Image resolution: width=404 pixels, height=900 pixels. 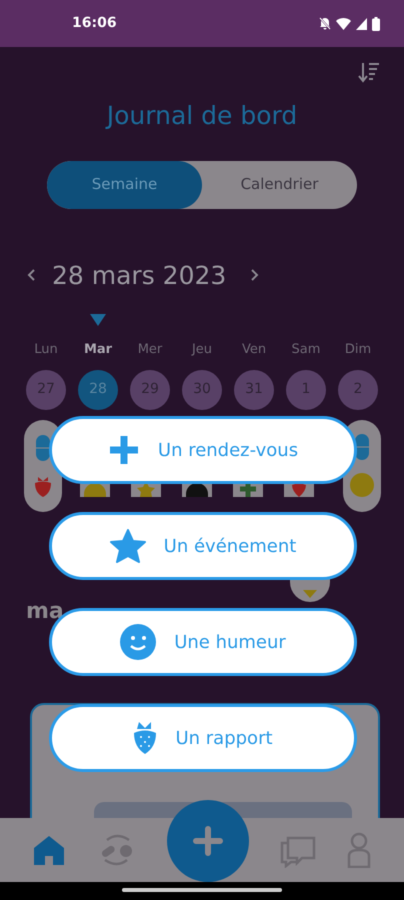 What do you see at coordinates (203, 738) in the screenshot?
I see `add-entry-button: Un rapport` at bounding box center [203, 738].